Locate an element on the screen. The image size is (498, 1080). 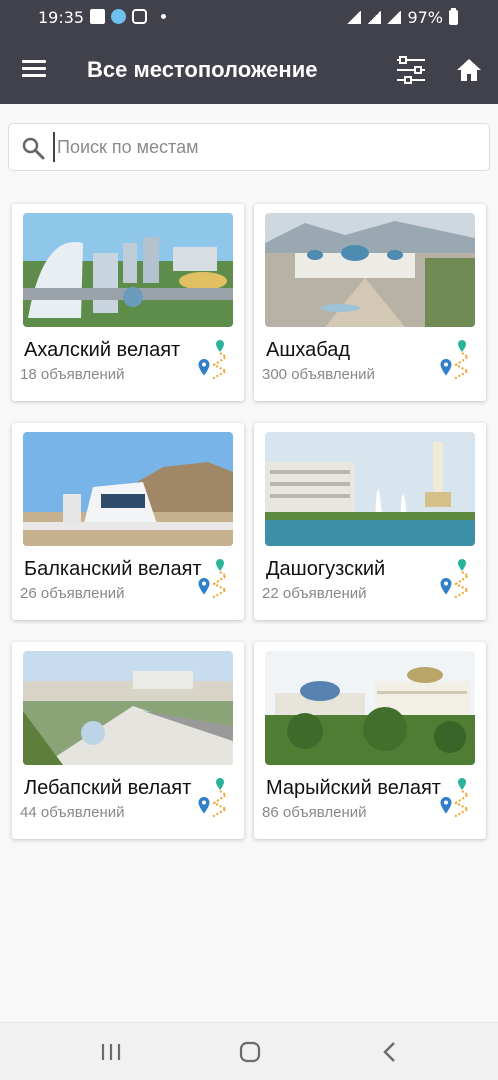
filter-icon is located at coordinates (411, 70).